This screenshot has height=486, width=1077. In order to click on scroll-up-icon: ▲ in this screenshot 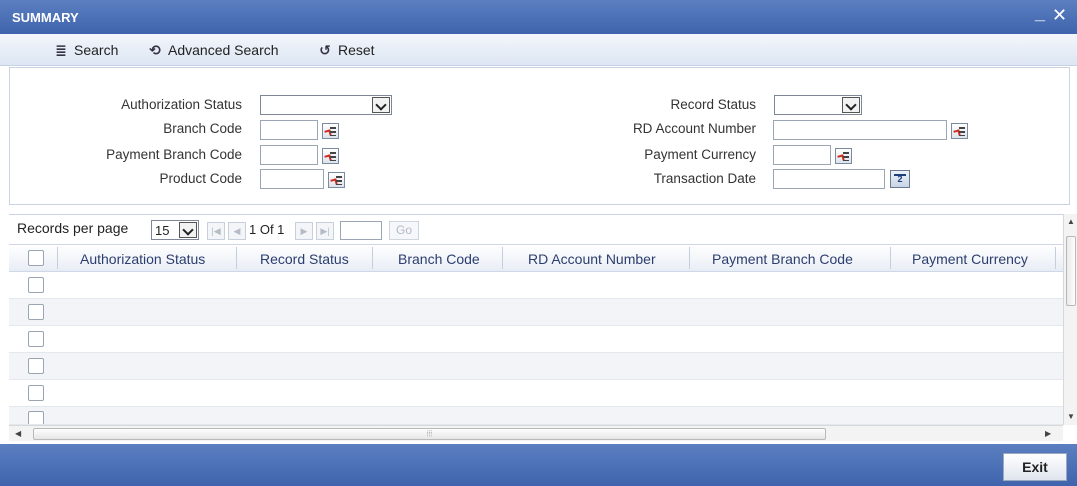, I will do `click(1071, 221)`.